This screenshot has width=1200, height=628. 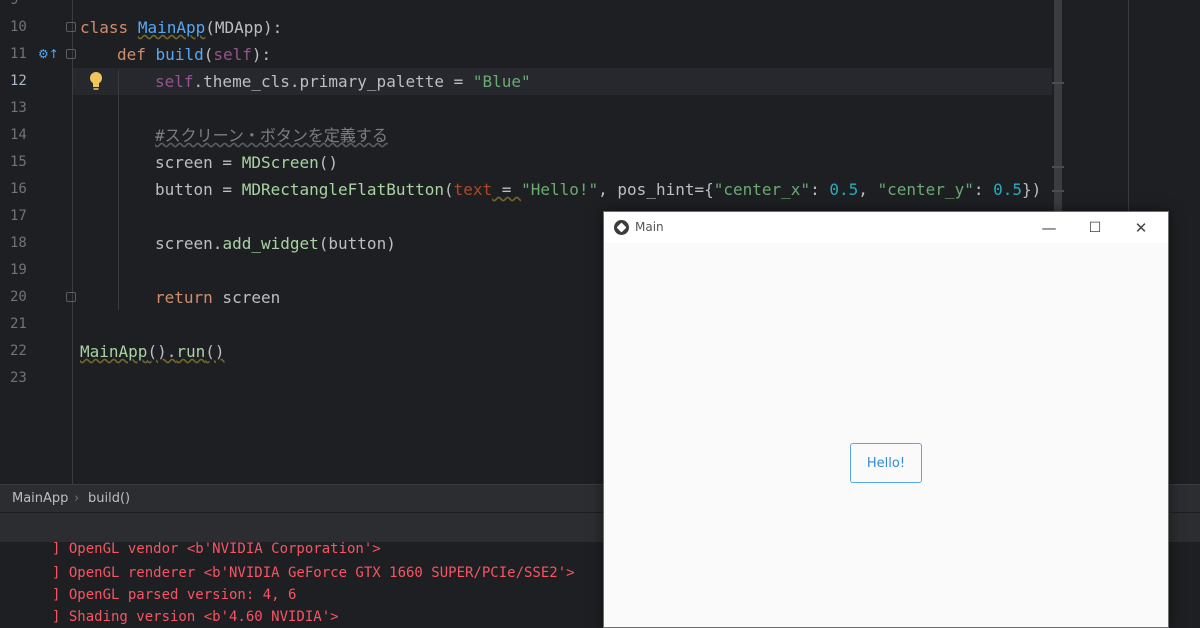 I want to click on line-number: 19, so click(x=18, y=270).